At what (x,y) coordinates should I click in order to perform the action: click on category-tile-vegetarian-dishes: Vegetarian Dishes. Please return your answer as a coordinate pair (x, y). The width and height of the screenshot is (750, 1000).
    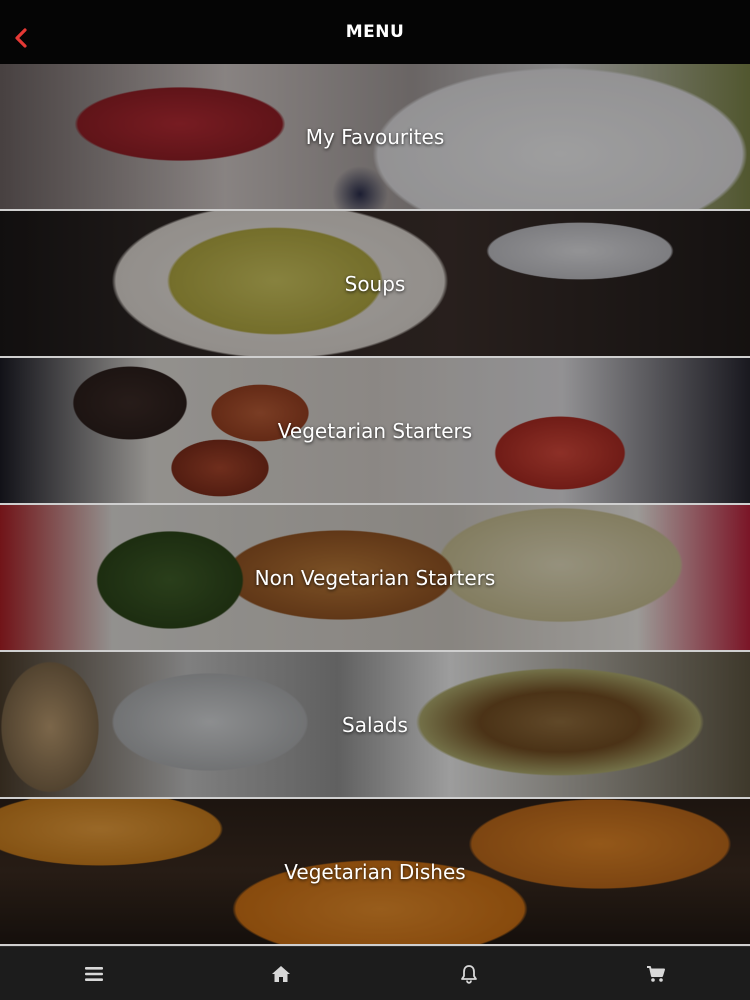
    Looking at the image, I should click on (375, 872).